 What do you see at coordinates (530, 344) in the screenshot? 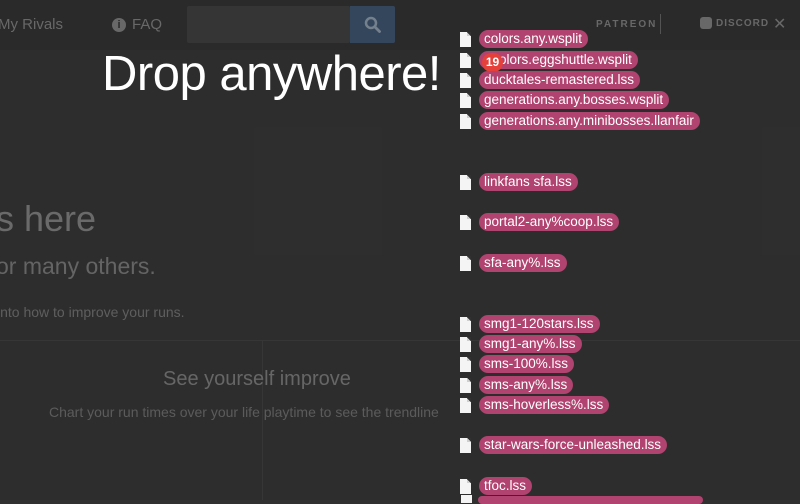
I see `file-label: smg1-any%.lss` at bounding box center [530, 344].